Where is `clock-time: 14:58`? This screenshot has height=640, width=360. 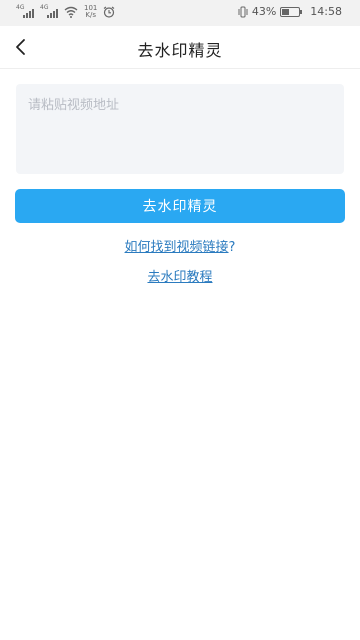 clock-time: 14:58 is located at coordinates (326, 11).